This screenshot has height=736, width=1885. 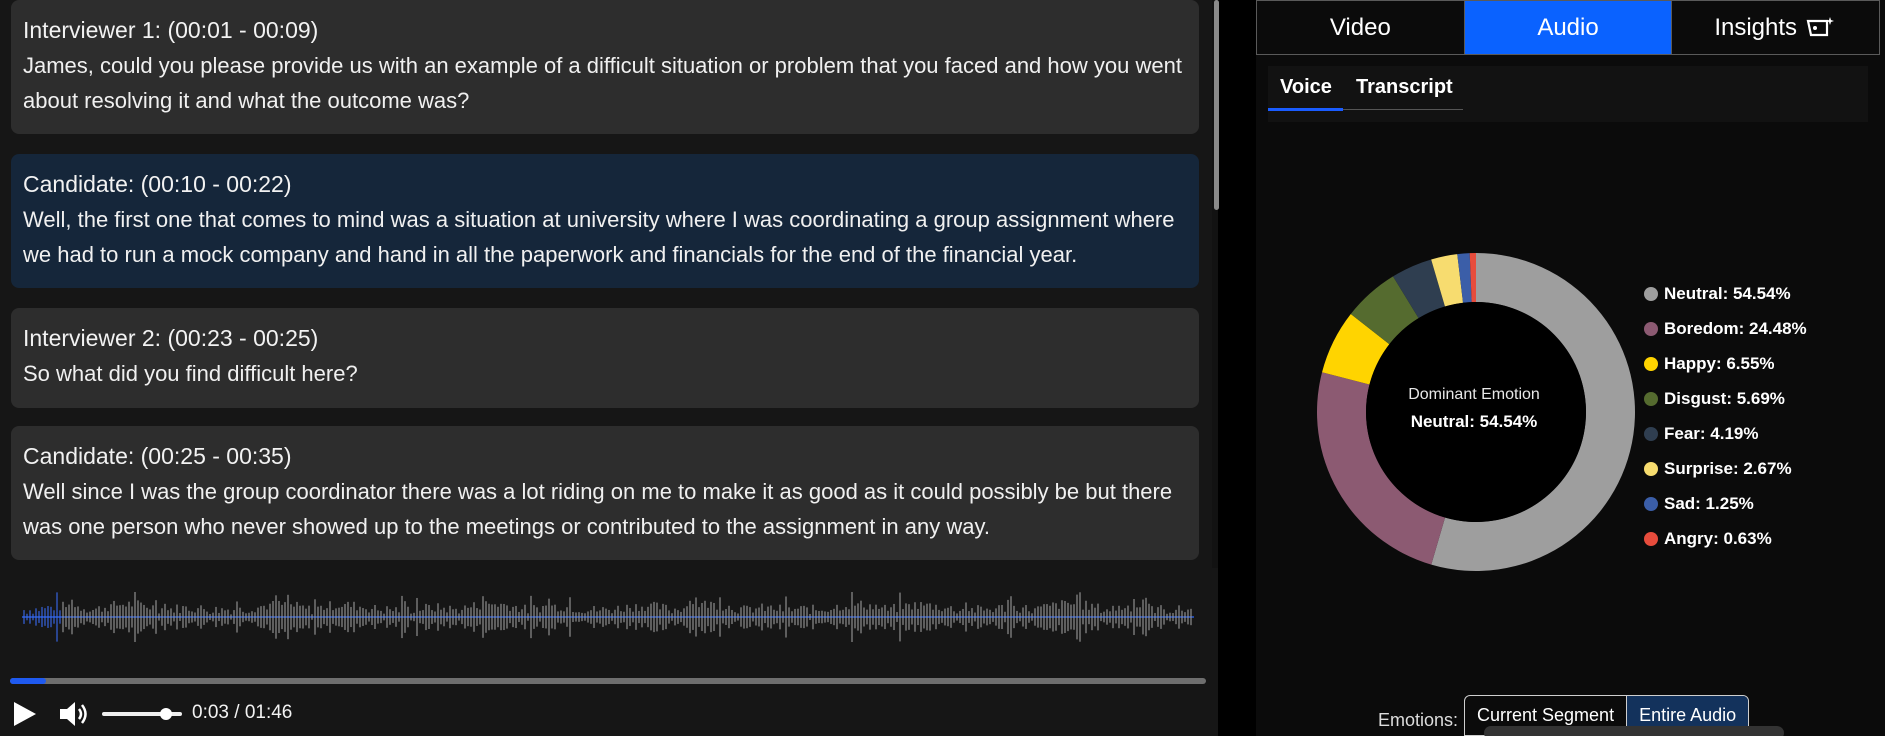 I want to click on legend-item-disgust: Disgust: 5.69%, so click(x=1725, y=398).